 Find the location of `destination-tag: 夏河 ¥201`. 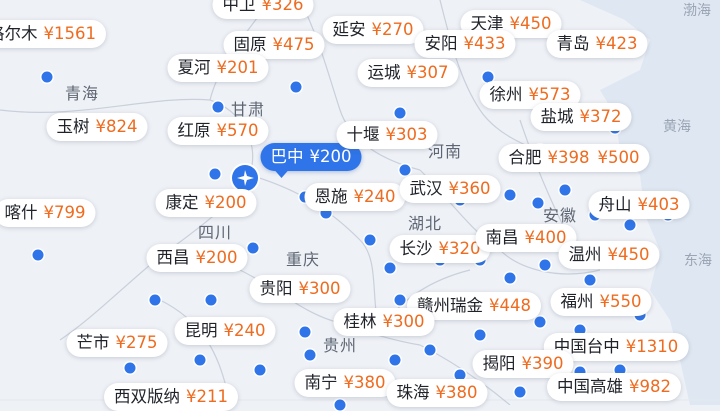

destination-tag: 夏河 ¥201 is located at coordinates (218, 68).